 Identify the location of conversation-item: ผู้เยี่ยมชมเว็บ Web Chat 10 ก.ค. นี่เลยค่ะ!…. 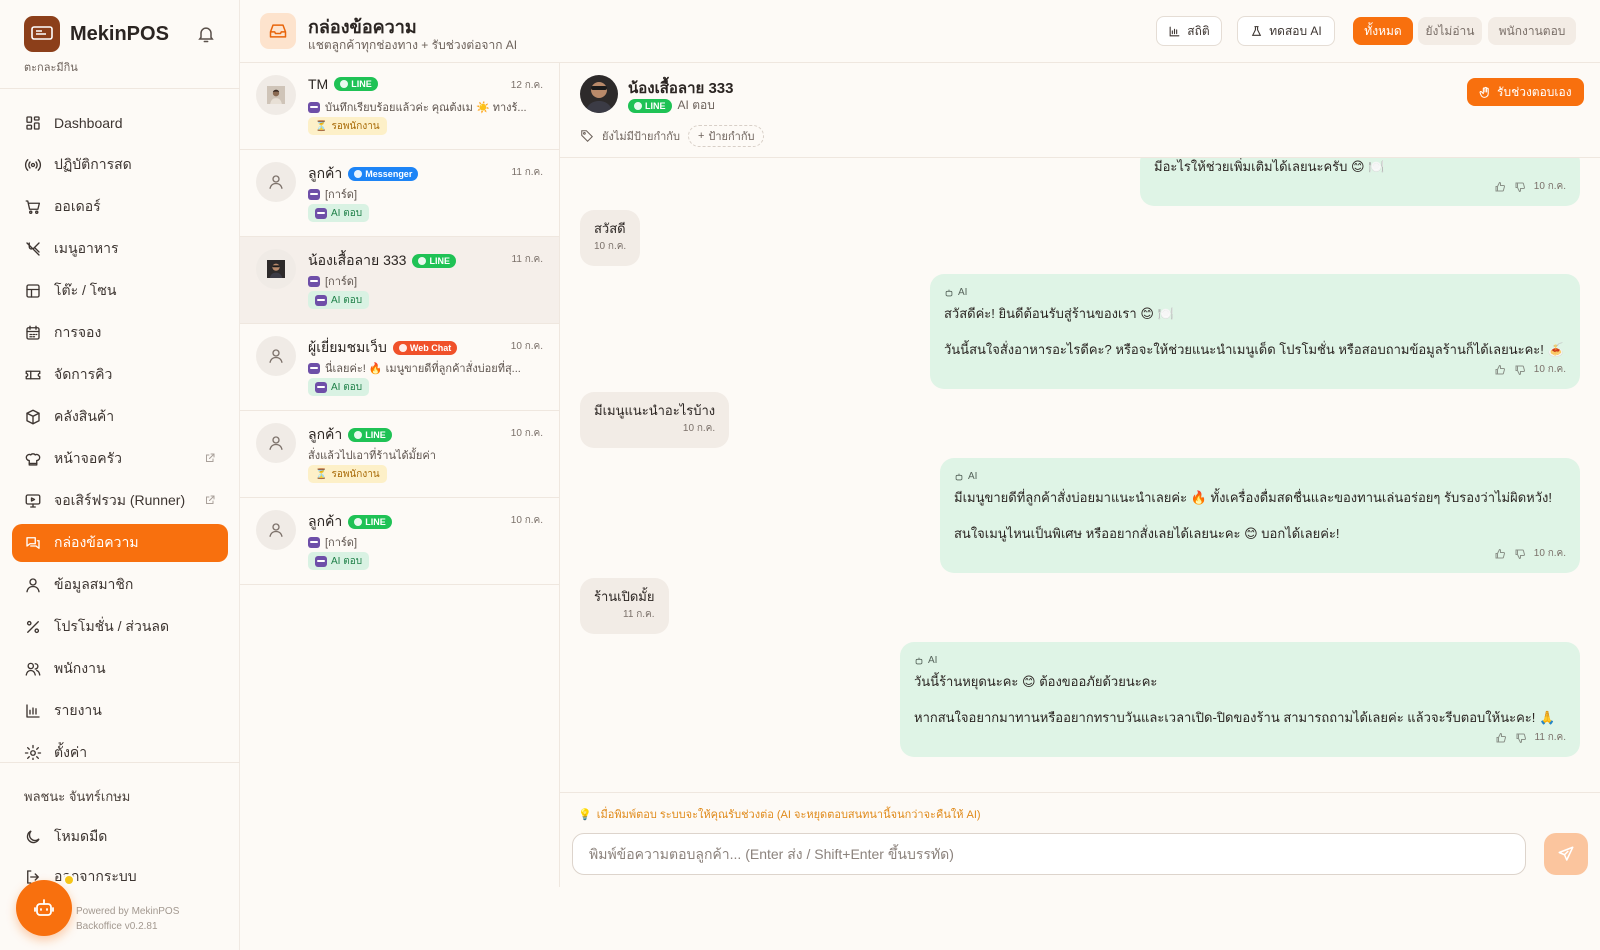
(399, 367).